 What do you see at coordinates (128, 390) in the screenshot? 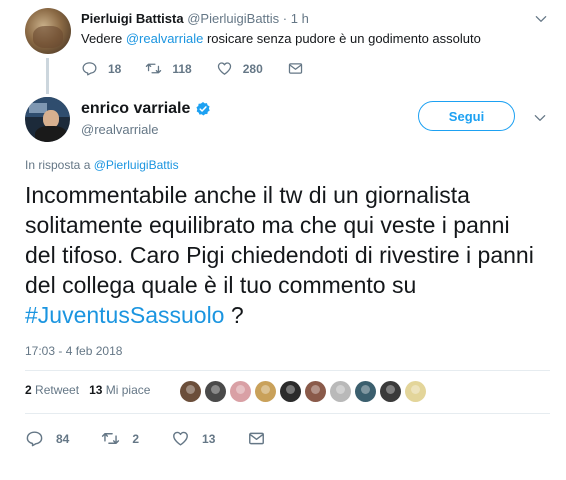
I see `like-stat-label: Mi piace` at bounding box center [128, 390].